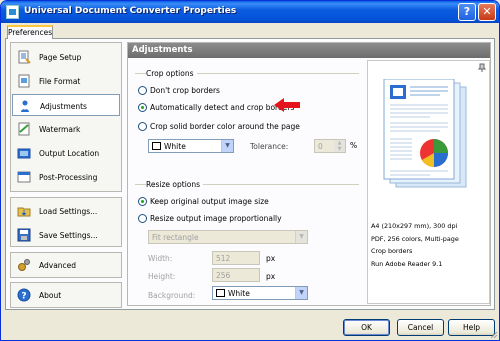  Describe the element at coordinates (60, 57) in the screenshot. I see `sidebar-item-label: Page Setup` at that location.